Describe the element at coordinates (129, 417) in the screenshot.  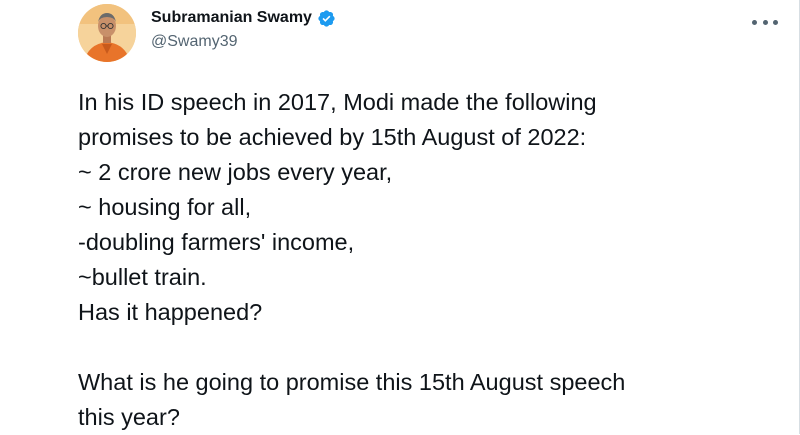
I see `tweet-text-line: this year?` at that location.